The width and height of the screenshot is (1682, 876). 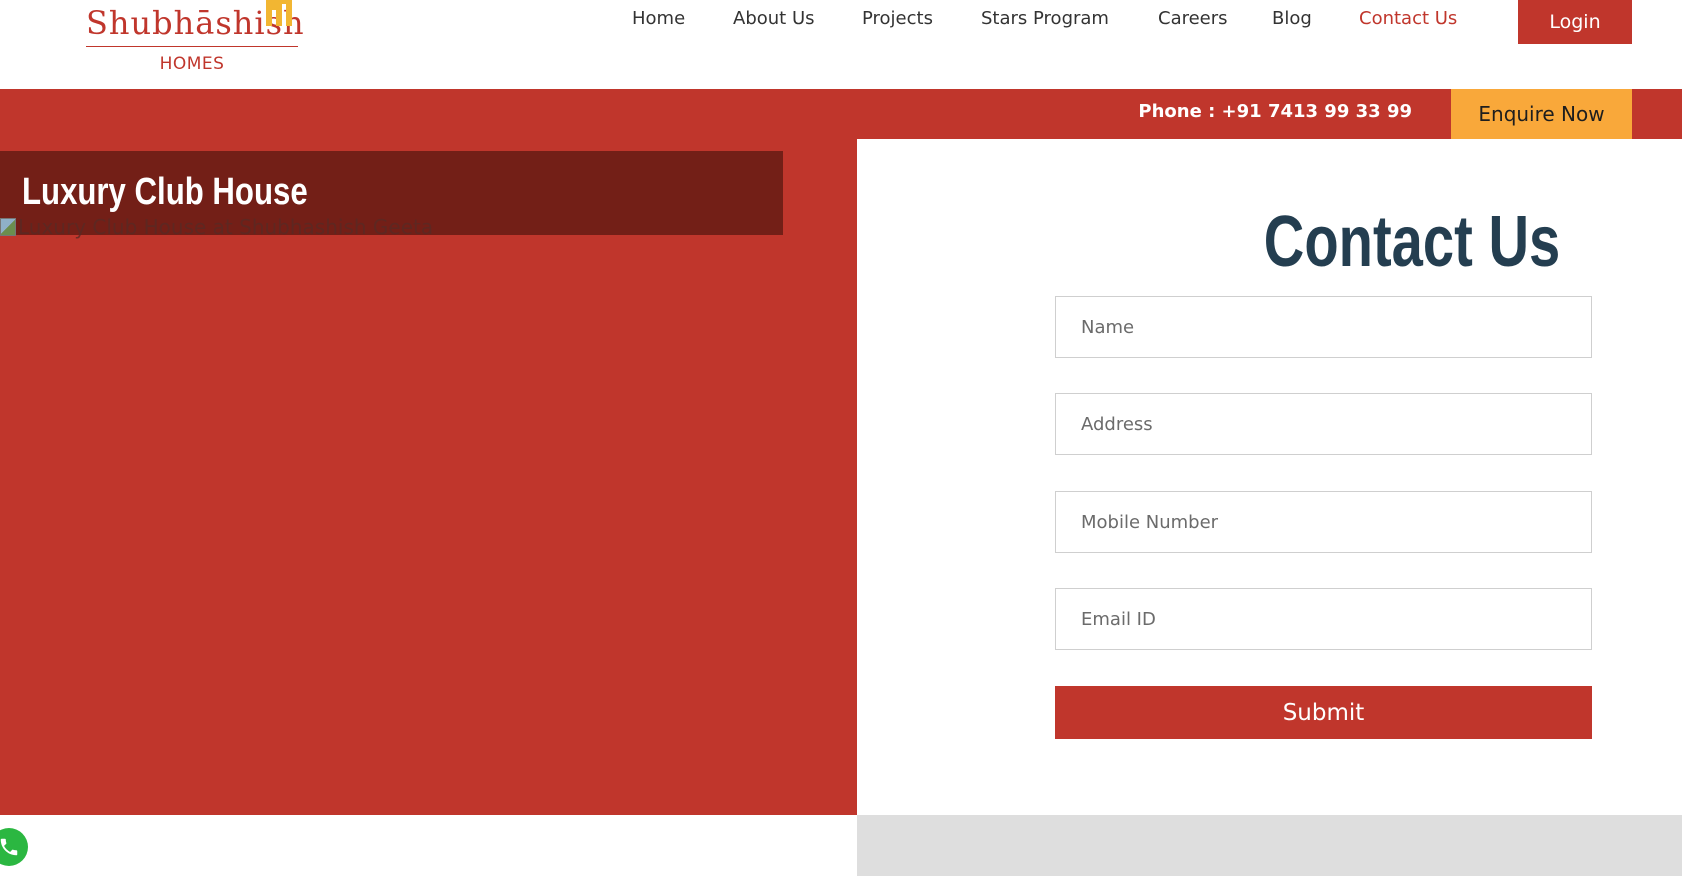 I want to click on contact-bar: Phone : +91 7413 99 33 99 Enquire Now, so click(x=841, y=114).